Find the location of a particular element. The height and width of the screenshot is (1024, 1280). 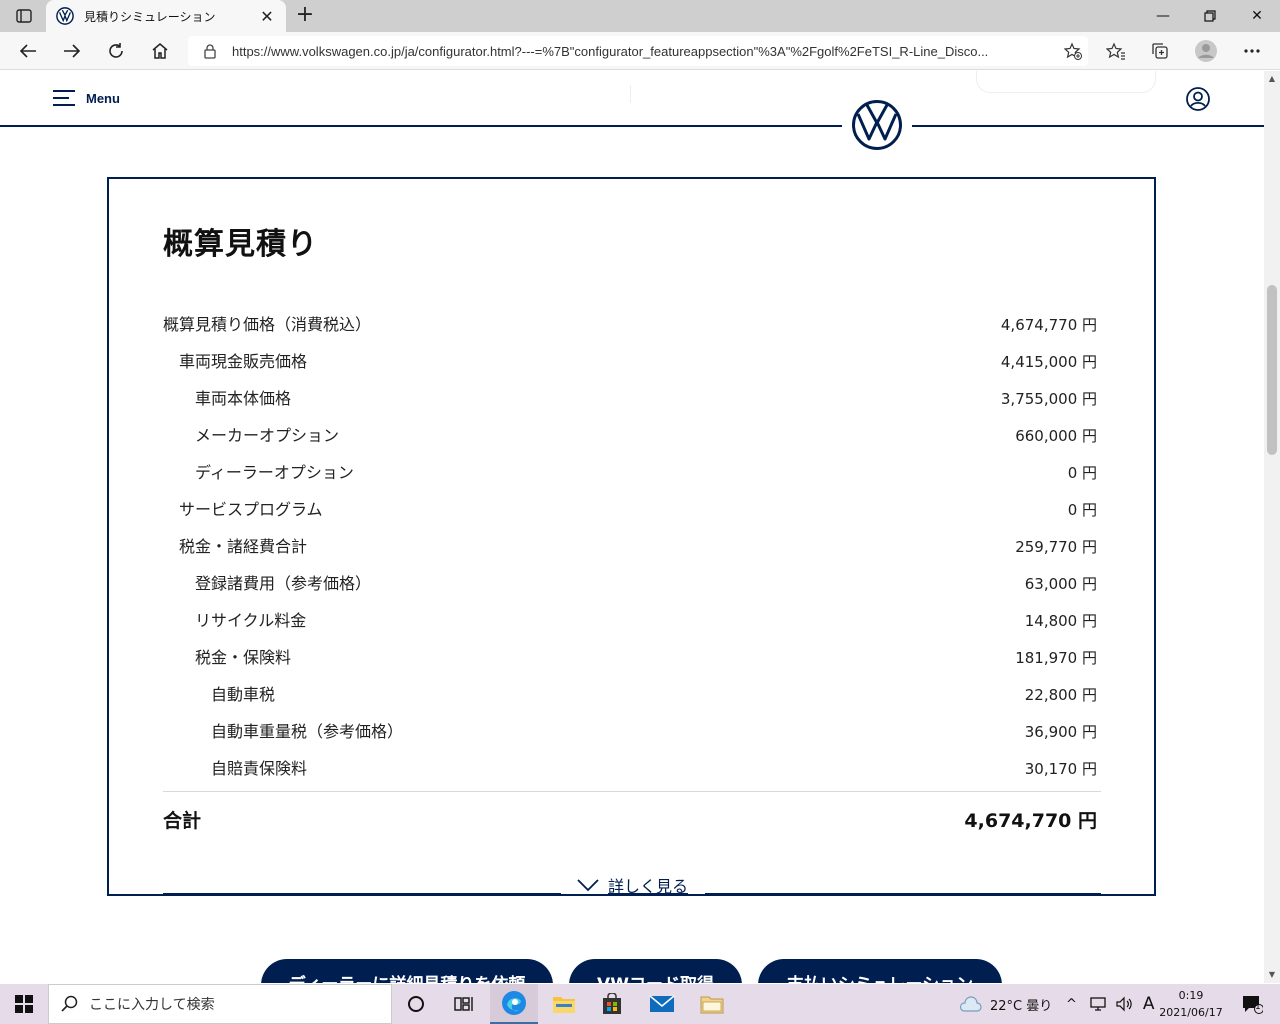

estimate-row: サービスプログラム 0 円 is located at coordinates (630, 514).